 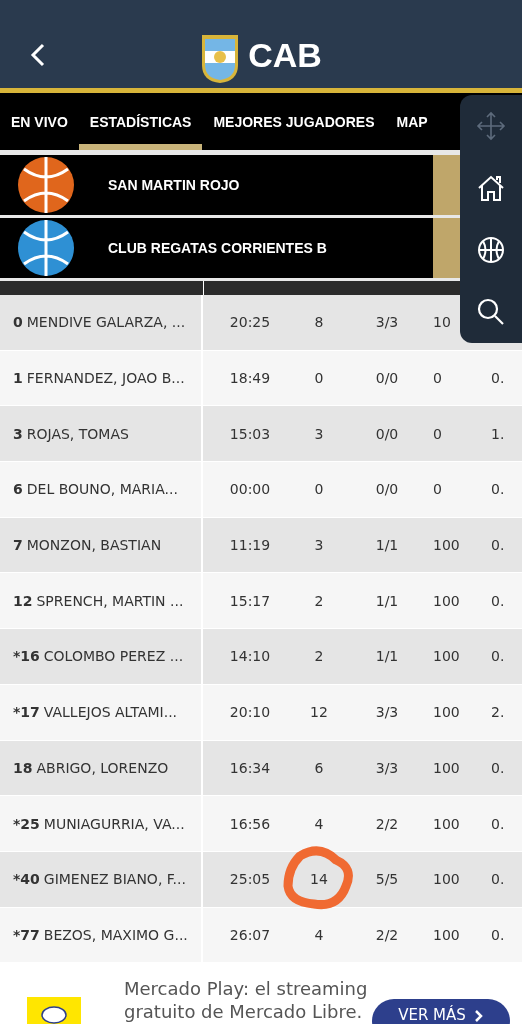 I want to click on team-row: CLUB REGATAS CORRIENTES B, so click(x=230, y=249).